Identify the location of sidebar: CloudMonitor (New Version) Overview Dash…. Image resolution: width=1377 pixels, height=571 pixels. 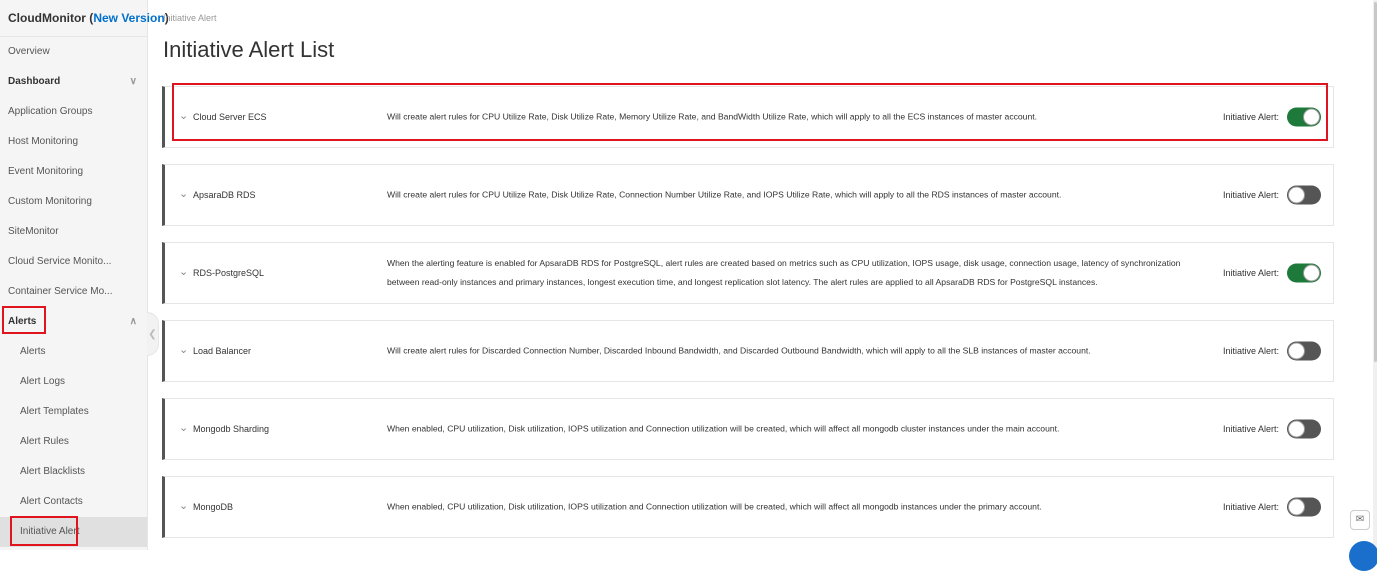
(84, 275).